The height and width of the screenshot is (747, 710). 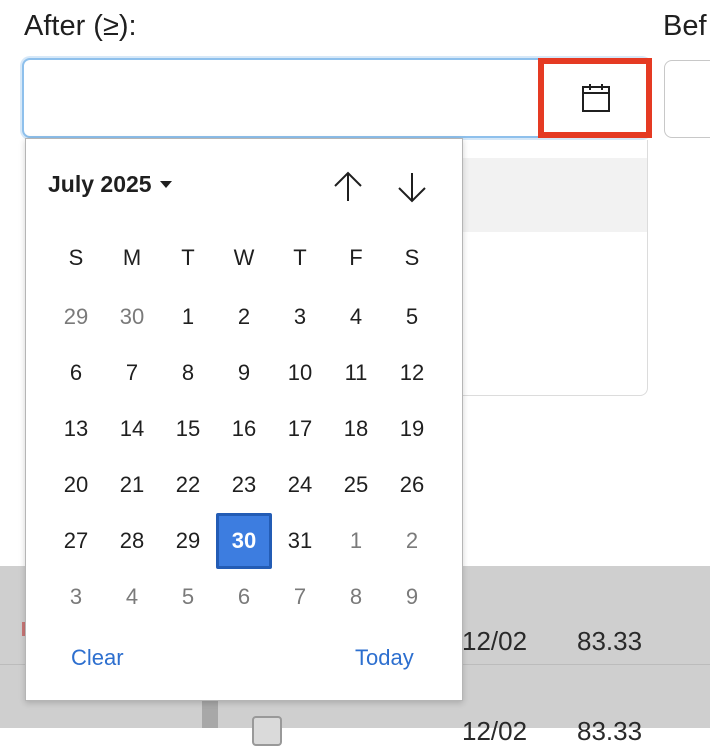 What do you see at coordinates (76, 541) in the screenshot?
I see `day-cell: 27` at bounding box center [76, 541].